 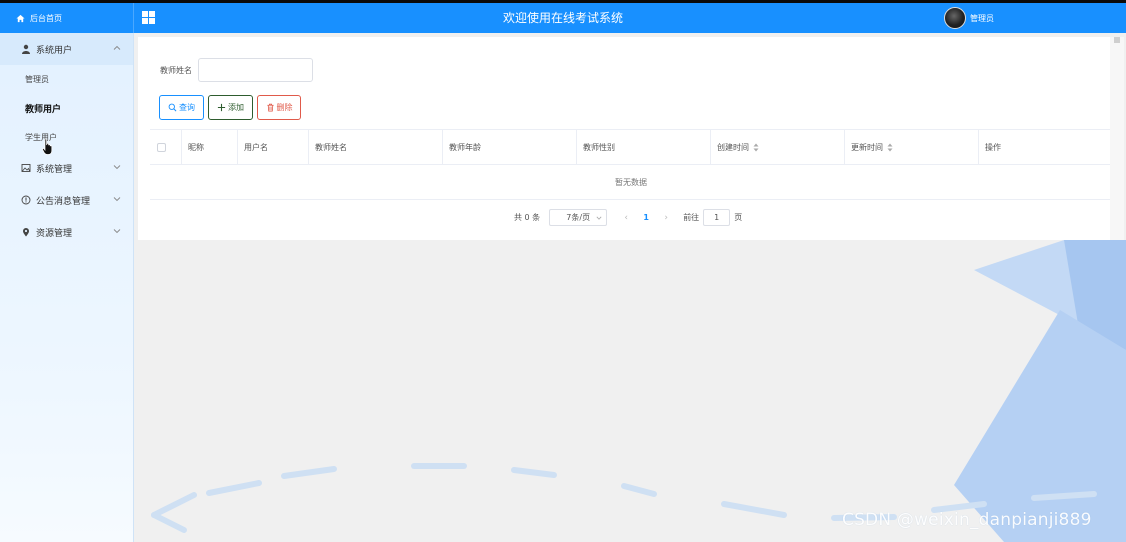 I want to click on column-header-teacher-age: 教师年龄, so click(x=510, y=147).